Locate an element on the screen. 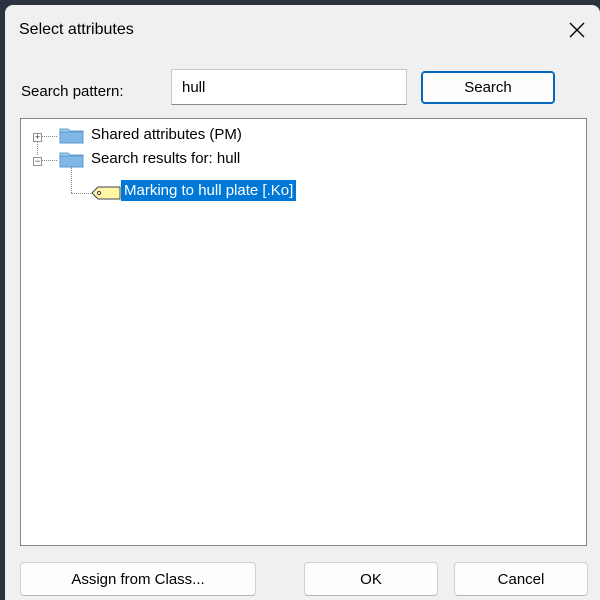 The image size is (600, 600). close-icon is located at coordinates (577, 30).